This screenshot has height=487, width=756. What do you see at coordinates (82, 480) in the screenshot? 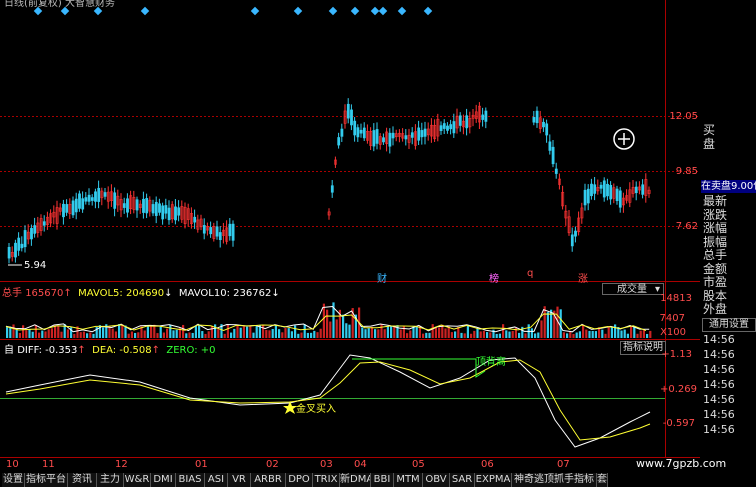
I see `tab-2: 资讯` at bounding box center [82, 480].